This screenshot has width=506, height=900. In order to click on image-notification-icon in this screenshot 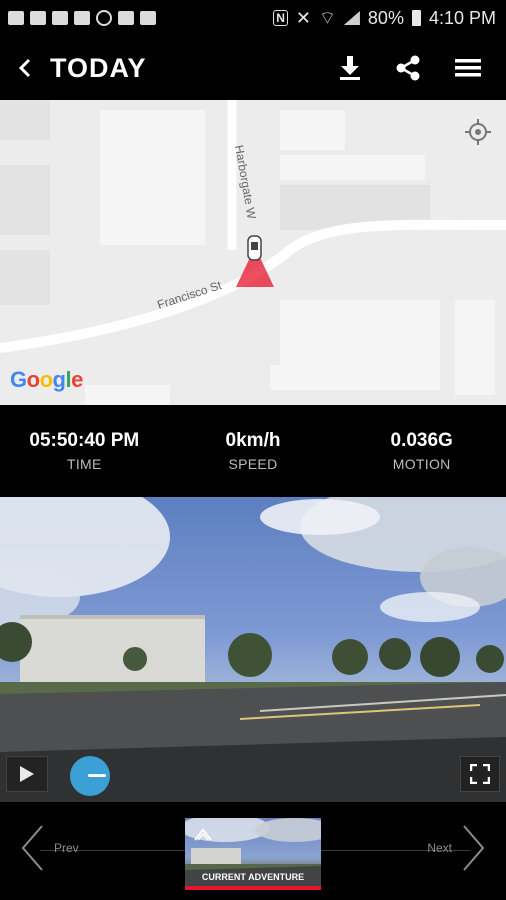, I will do `click(16, 18)`.